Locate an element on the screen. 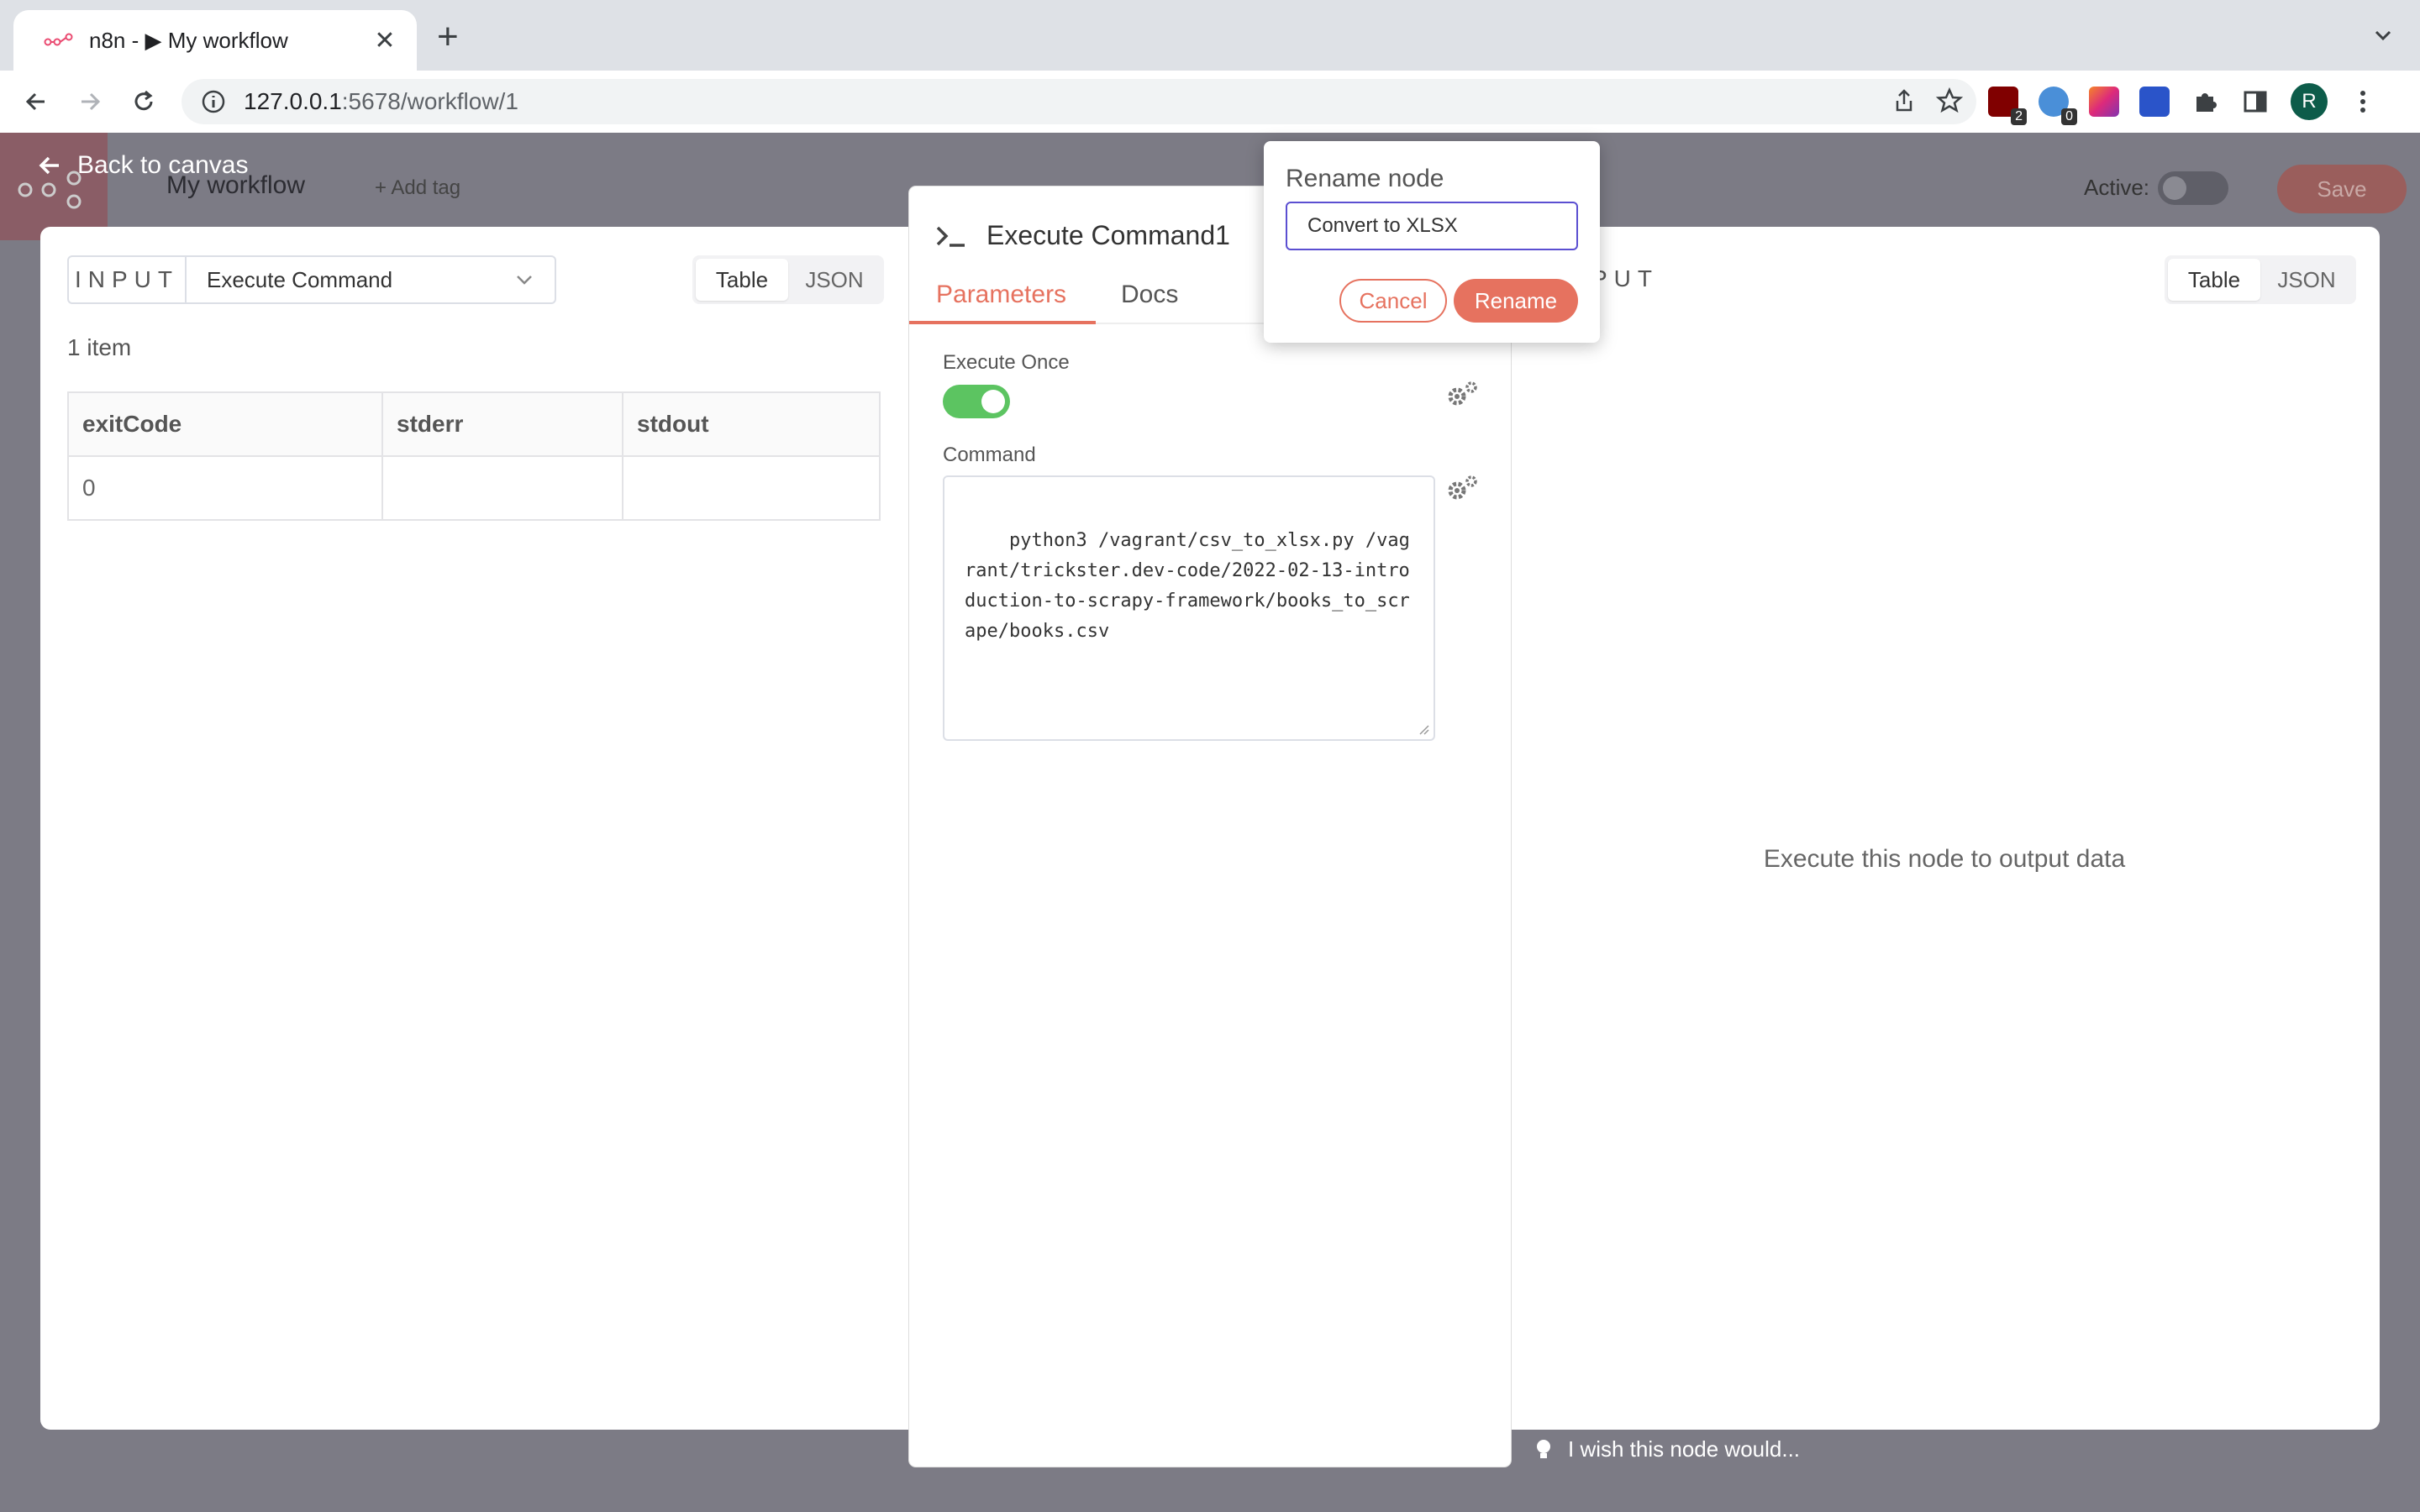 The width and height of the screenshot is (2420, 1512). terminal-icon is located at coordinates (951, 236).